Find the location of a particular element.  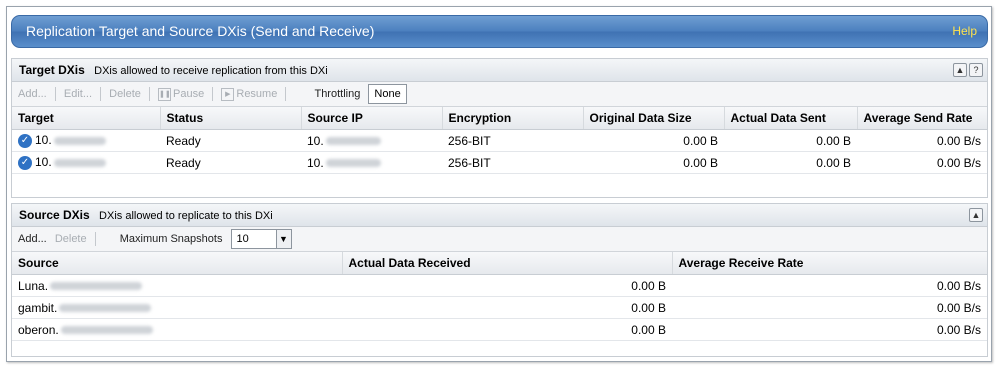

column-header-status: Status is located at coordinates (231, 118).